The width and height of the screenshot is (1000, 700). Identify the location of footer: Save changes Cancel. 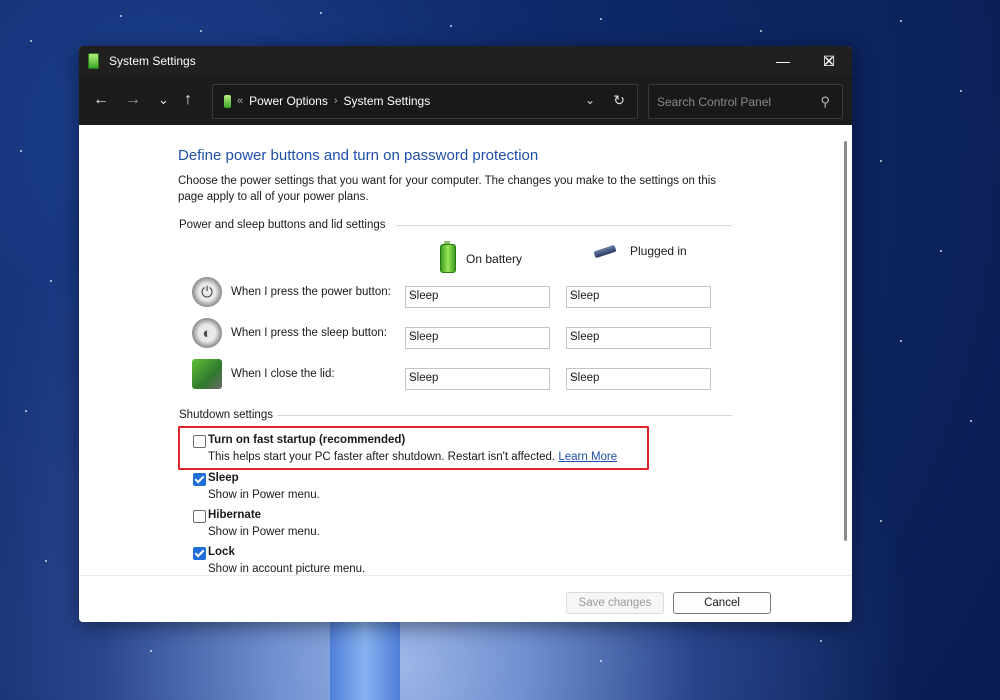
(465, 598).